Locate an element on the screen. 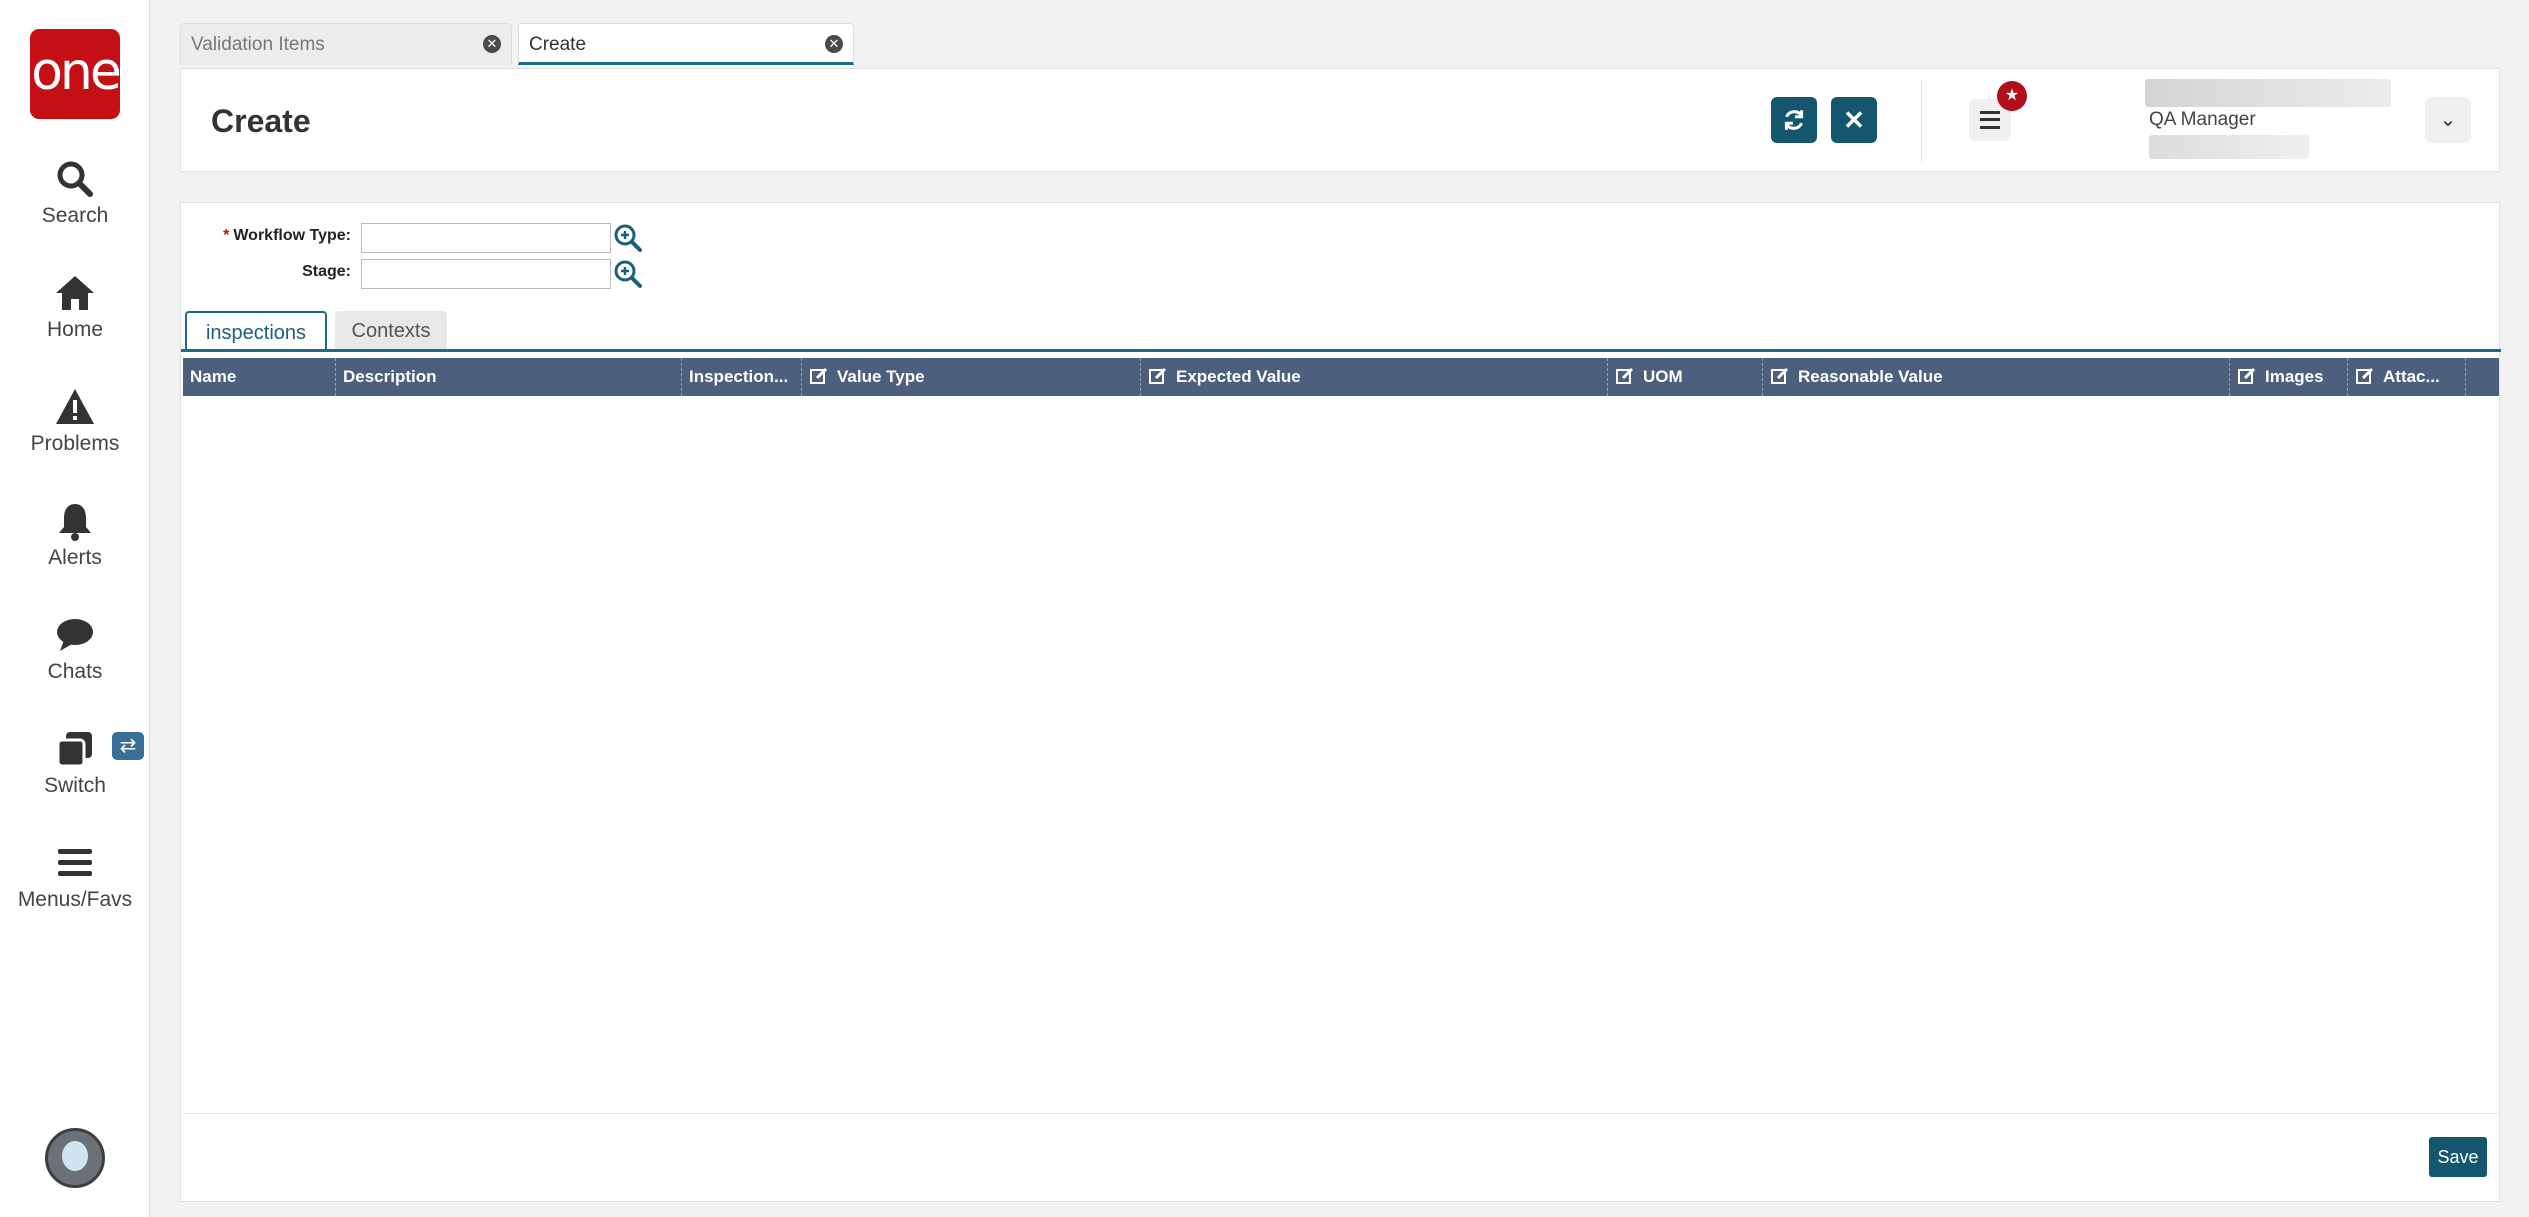 Image resolution: width=2529 pixels, height=1217 pixels. nav-problems: Problems is located at coordinates (75, 421).